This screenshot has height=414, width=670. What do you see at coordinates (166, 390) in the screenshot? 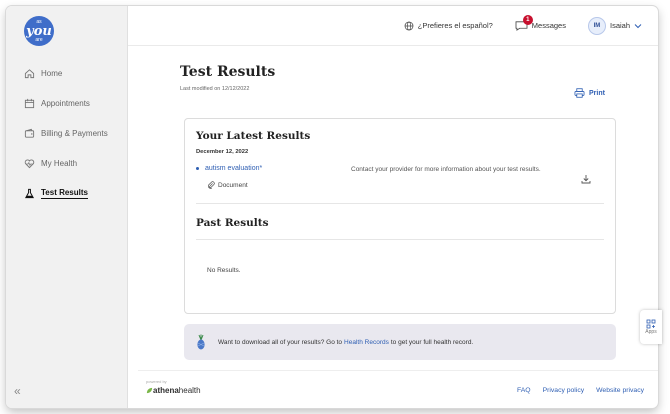
I see `athena-text: athena` at bounding box center [166, 390].